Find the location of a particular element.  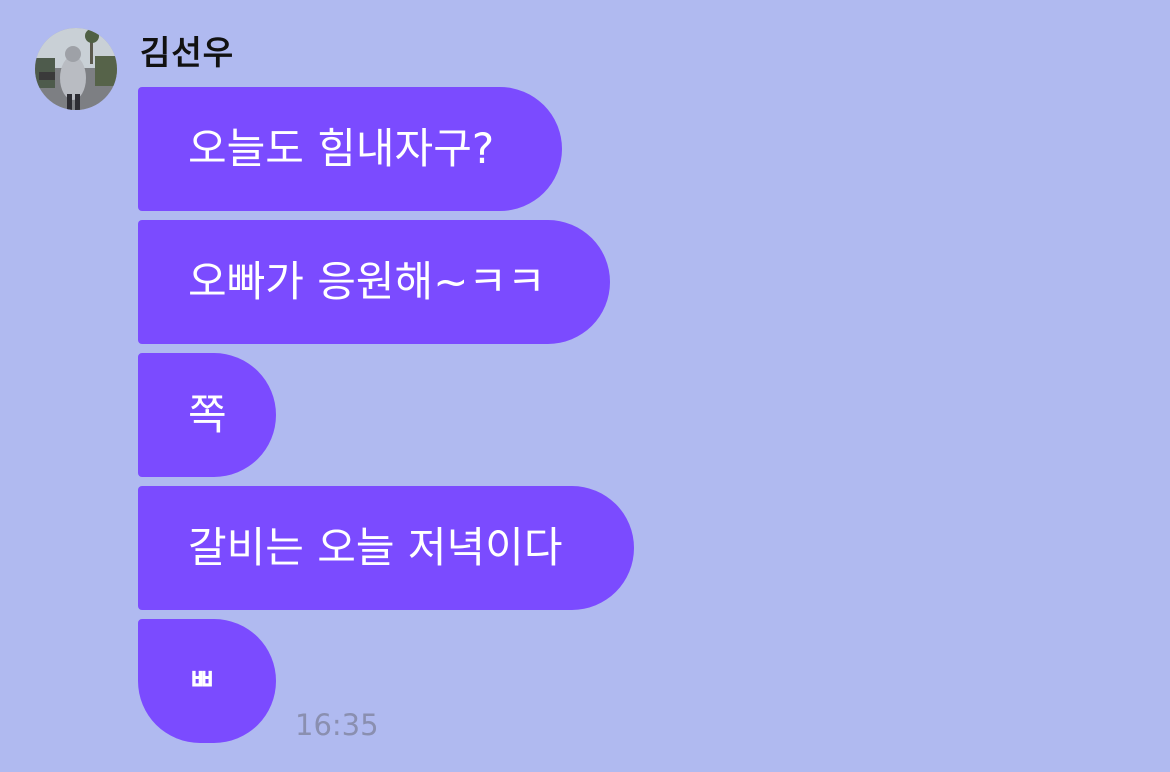

avatar is located at coordinates (76, 69).